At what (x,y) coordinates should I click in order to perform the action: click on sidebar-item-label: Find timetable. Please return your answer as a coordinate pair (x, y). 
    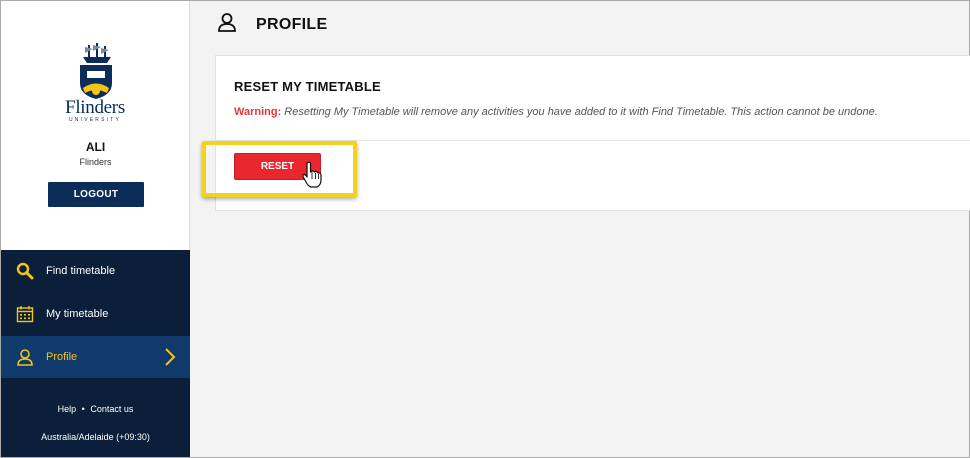
    Looking at the image, I should click on (81, 271).